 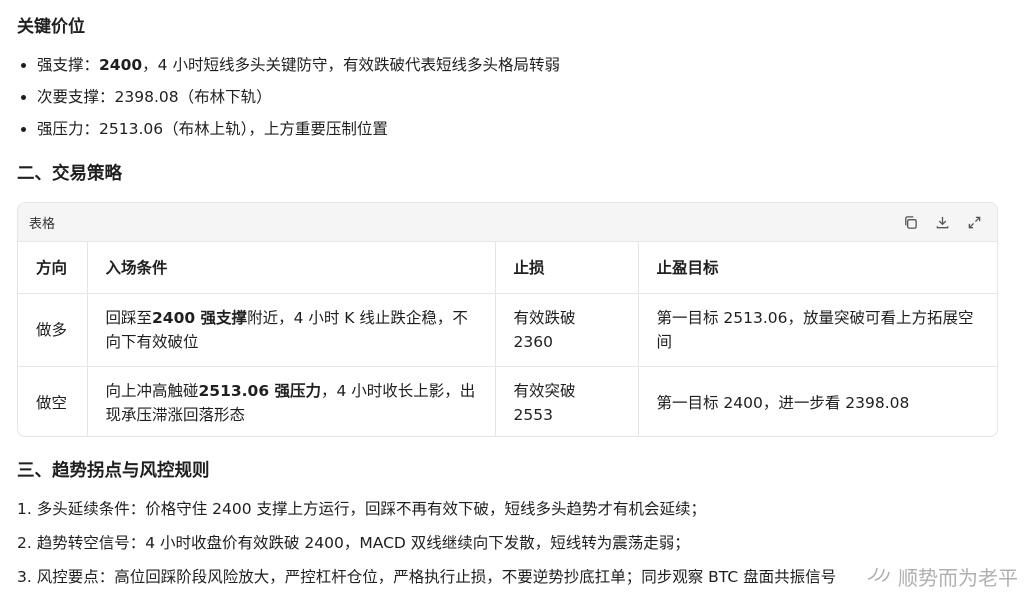 I want to click on table-header-row: 方向 入场条件 止损 止盈目标, so click(x=507, y=267).